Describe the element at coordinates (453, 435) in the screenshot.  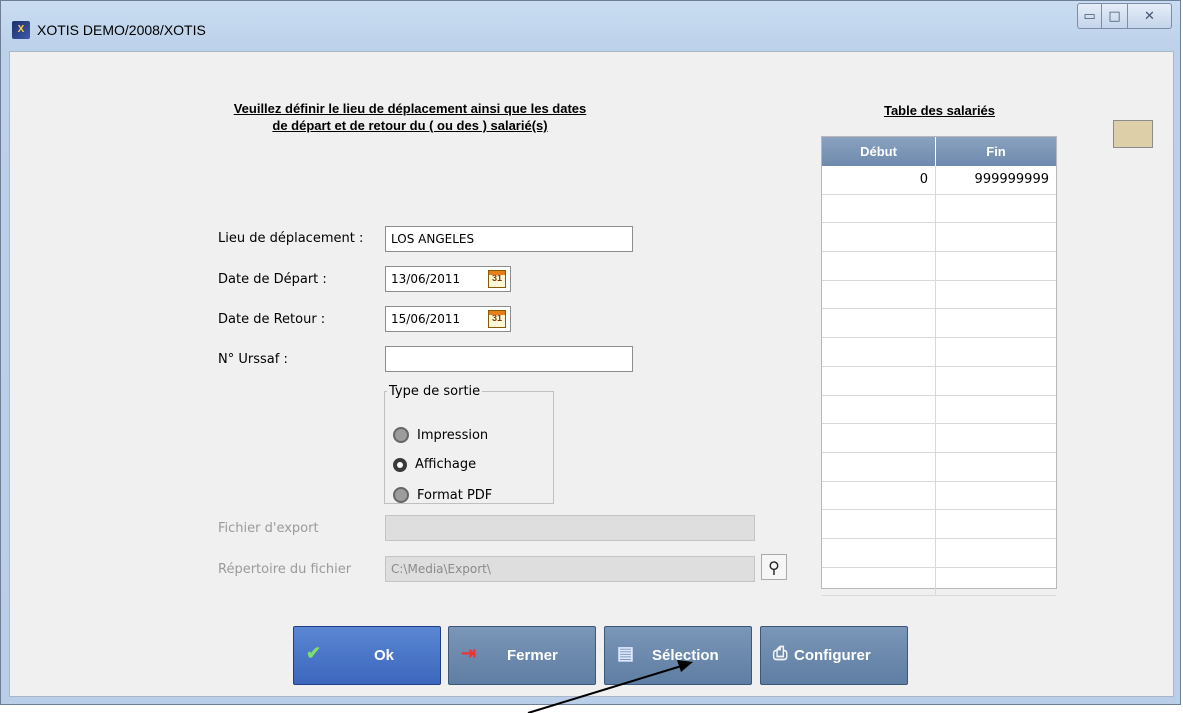
I see `radio-label-impression: Impression` at that location.